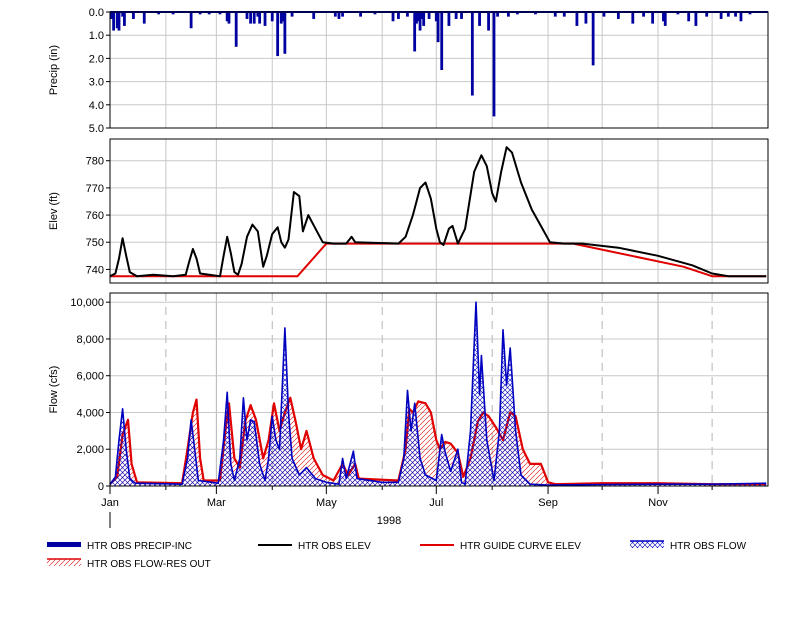  What do you see at coordinates (90, 450) in the screenshot?
I see `flow-y-tick-label: 2,000` at bounding box center [90, 450].